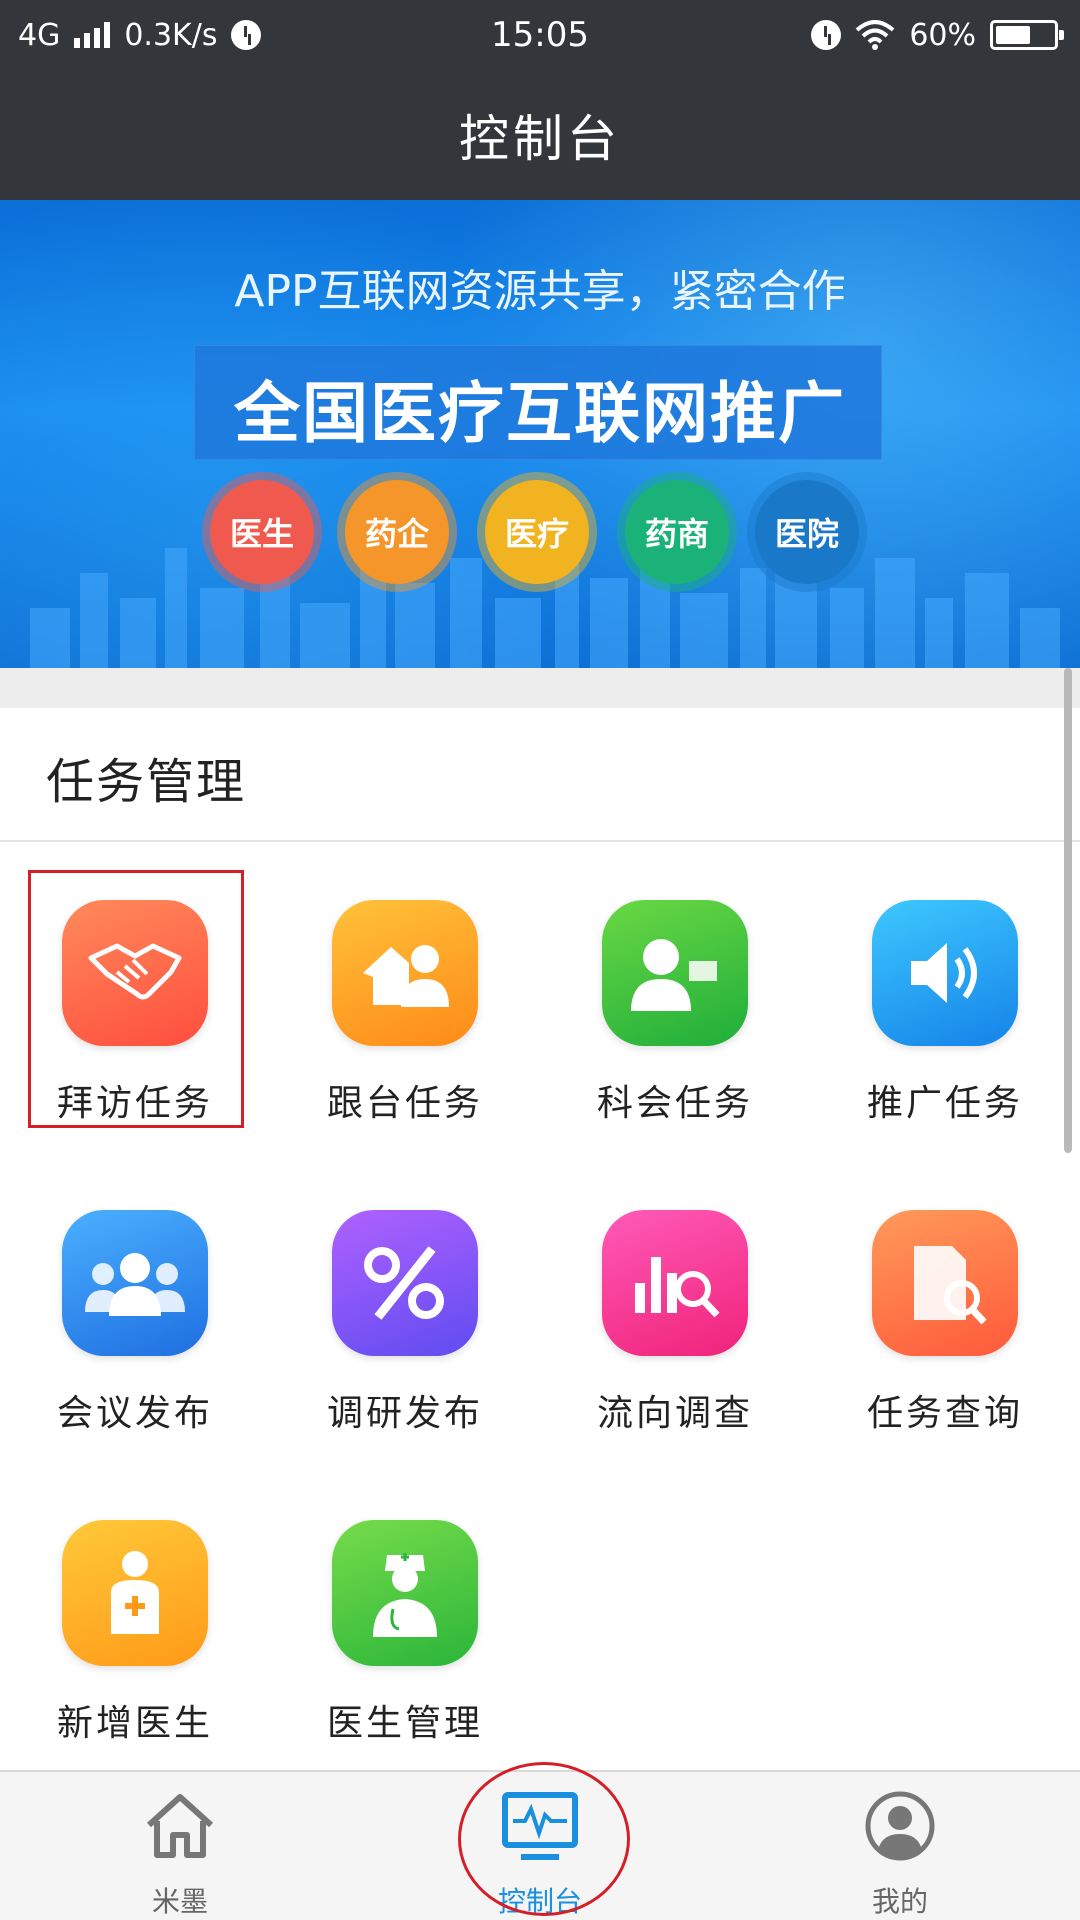 The width and height of the screenshot is (1080, 1920). Describe the element at coordinates (146, 782) in the screenshot. I see `section-title: 任务管理` at that location.